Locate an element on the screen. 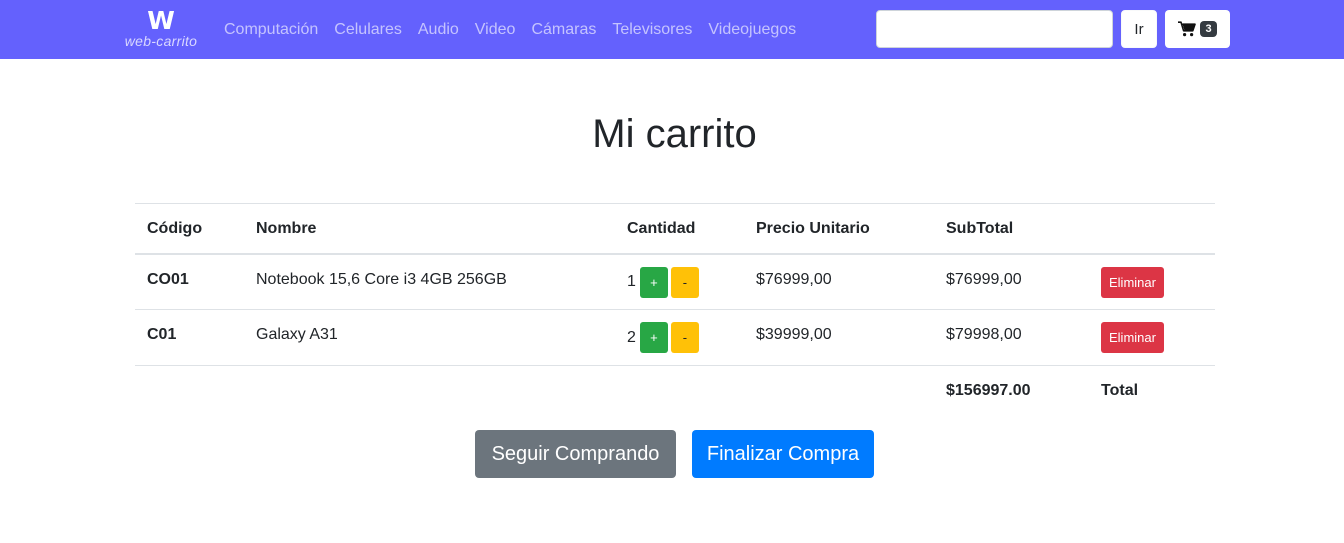 The image size is (1344, 543). header-subtotal: SubTotal is located at coordinates (980, 229).